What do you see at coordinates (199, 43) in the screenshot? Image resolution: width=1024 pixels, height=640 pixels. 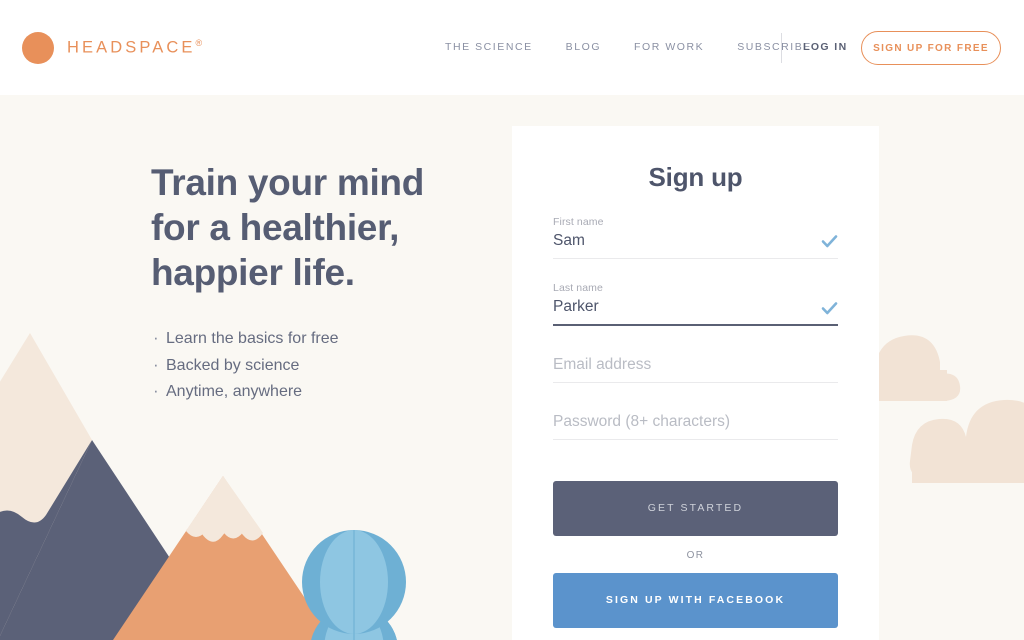 I see `trademark-icon: ®` at bounding box center [199, 43].